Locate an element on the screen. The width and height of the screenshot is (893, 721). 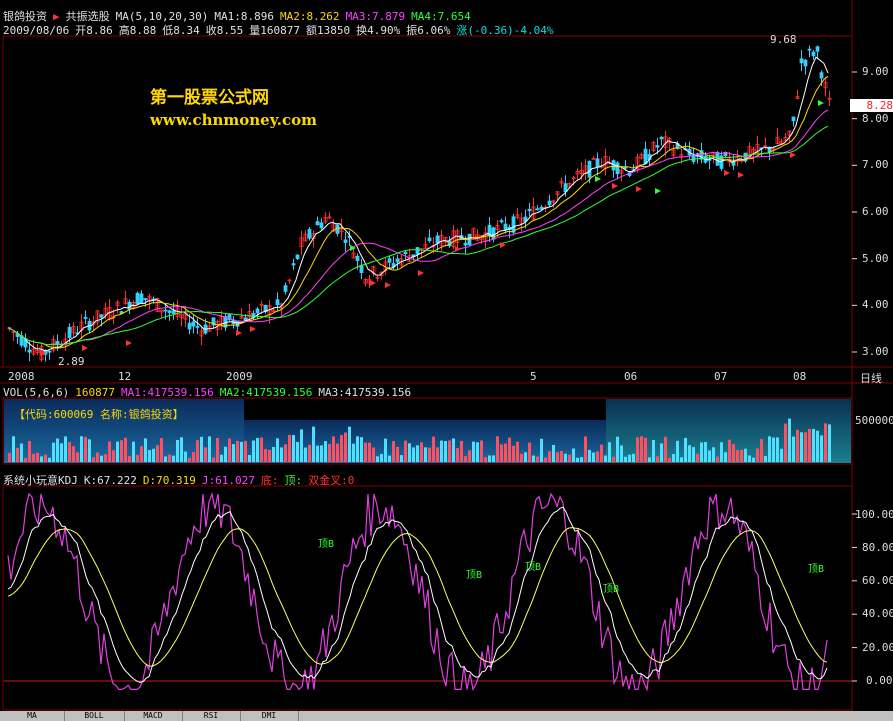
watermark-site-name: 第一股票公式网 is located at coordinates (209, 98).